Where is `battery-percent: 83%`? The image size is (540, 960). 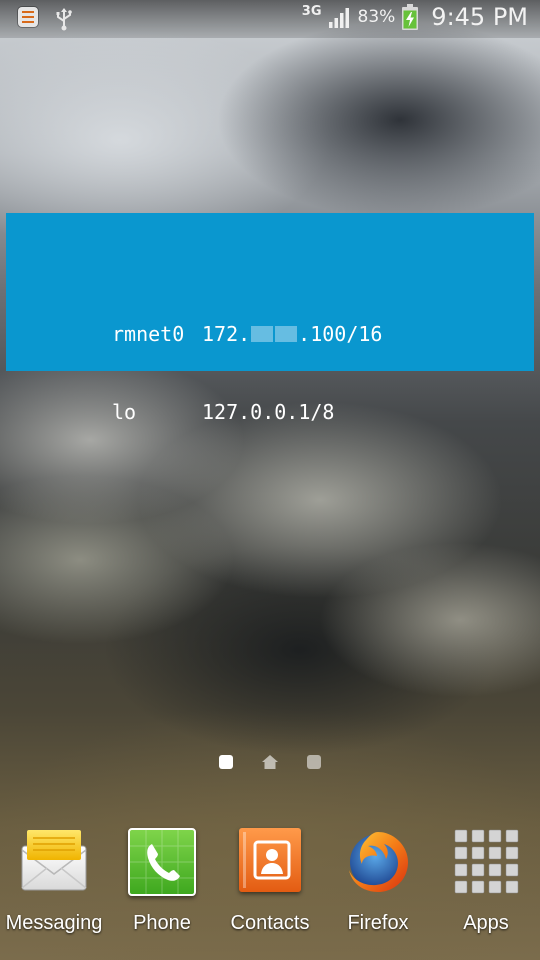 battery-percent: 83% is located at coordinates (376, 17).